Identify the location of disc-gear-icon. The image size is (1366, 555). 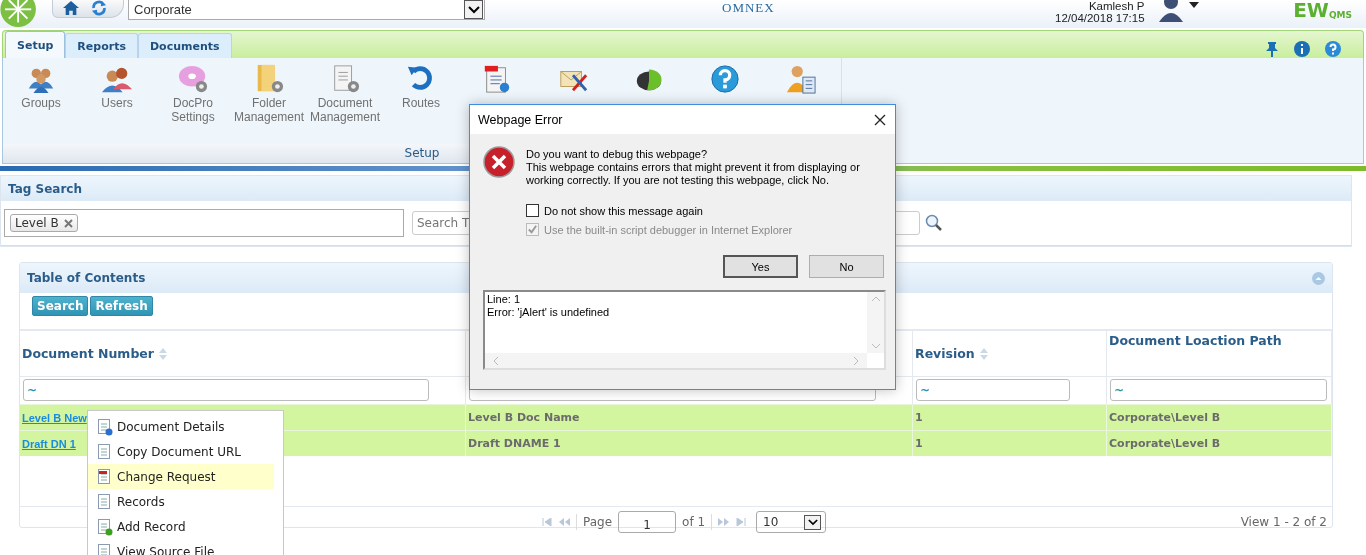
(193, 79).